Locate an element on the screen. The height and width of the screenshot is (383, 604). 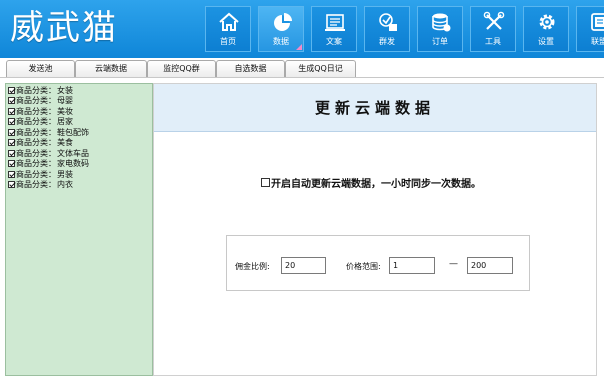
category-item: 商品分类： 美妆 is located at coordinates (79, 111).